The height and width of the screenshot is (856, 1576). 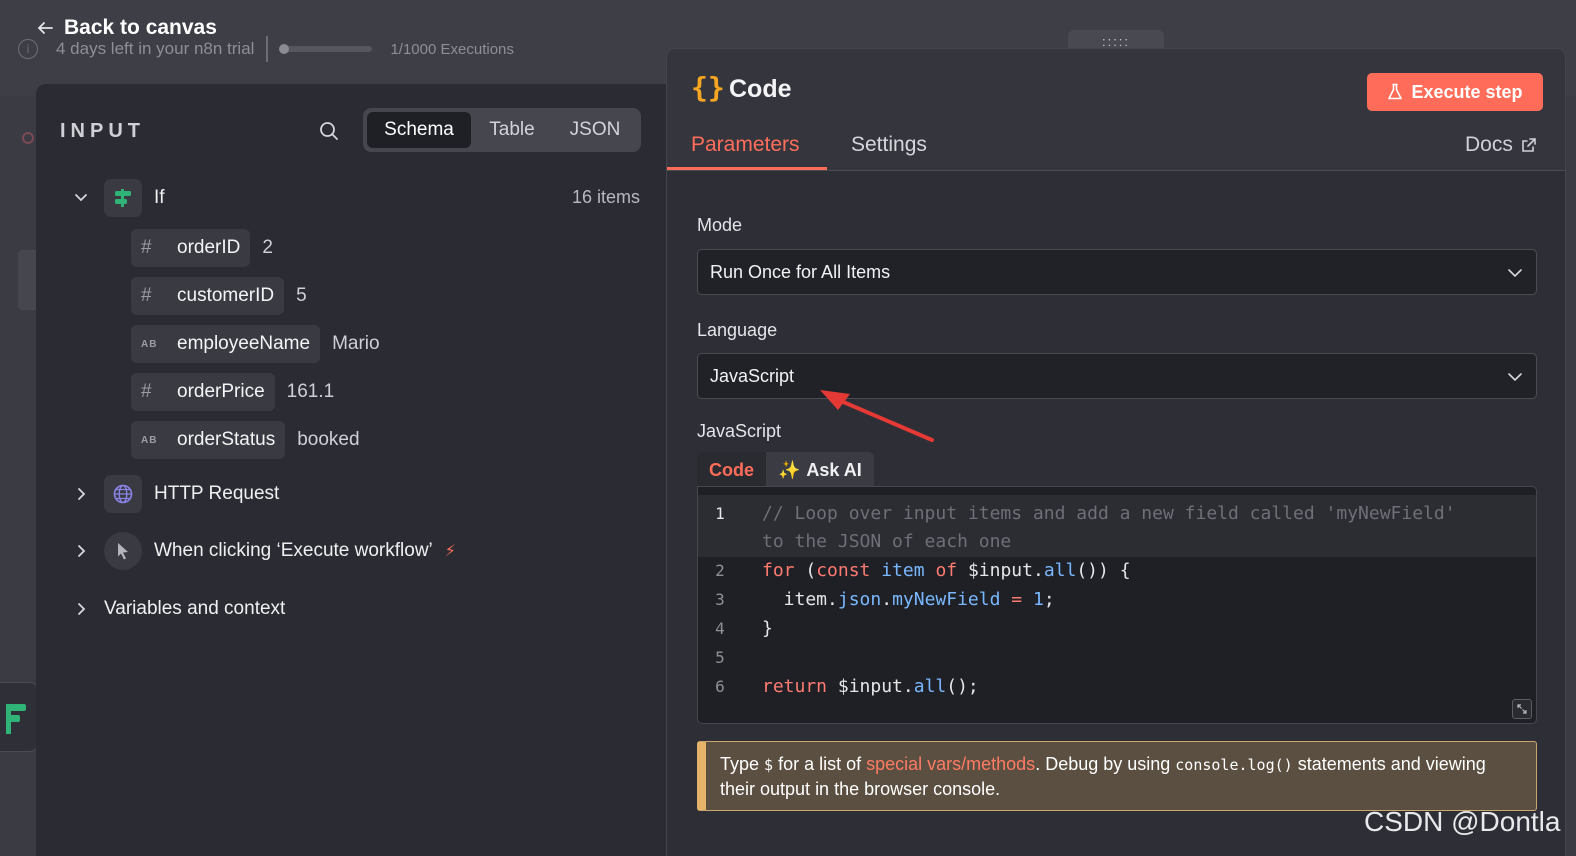 What do you see at coordinates (329, 131) in the screenshot?
I see `search-icon` at bounding box center [329, 131].